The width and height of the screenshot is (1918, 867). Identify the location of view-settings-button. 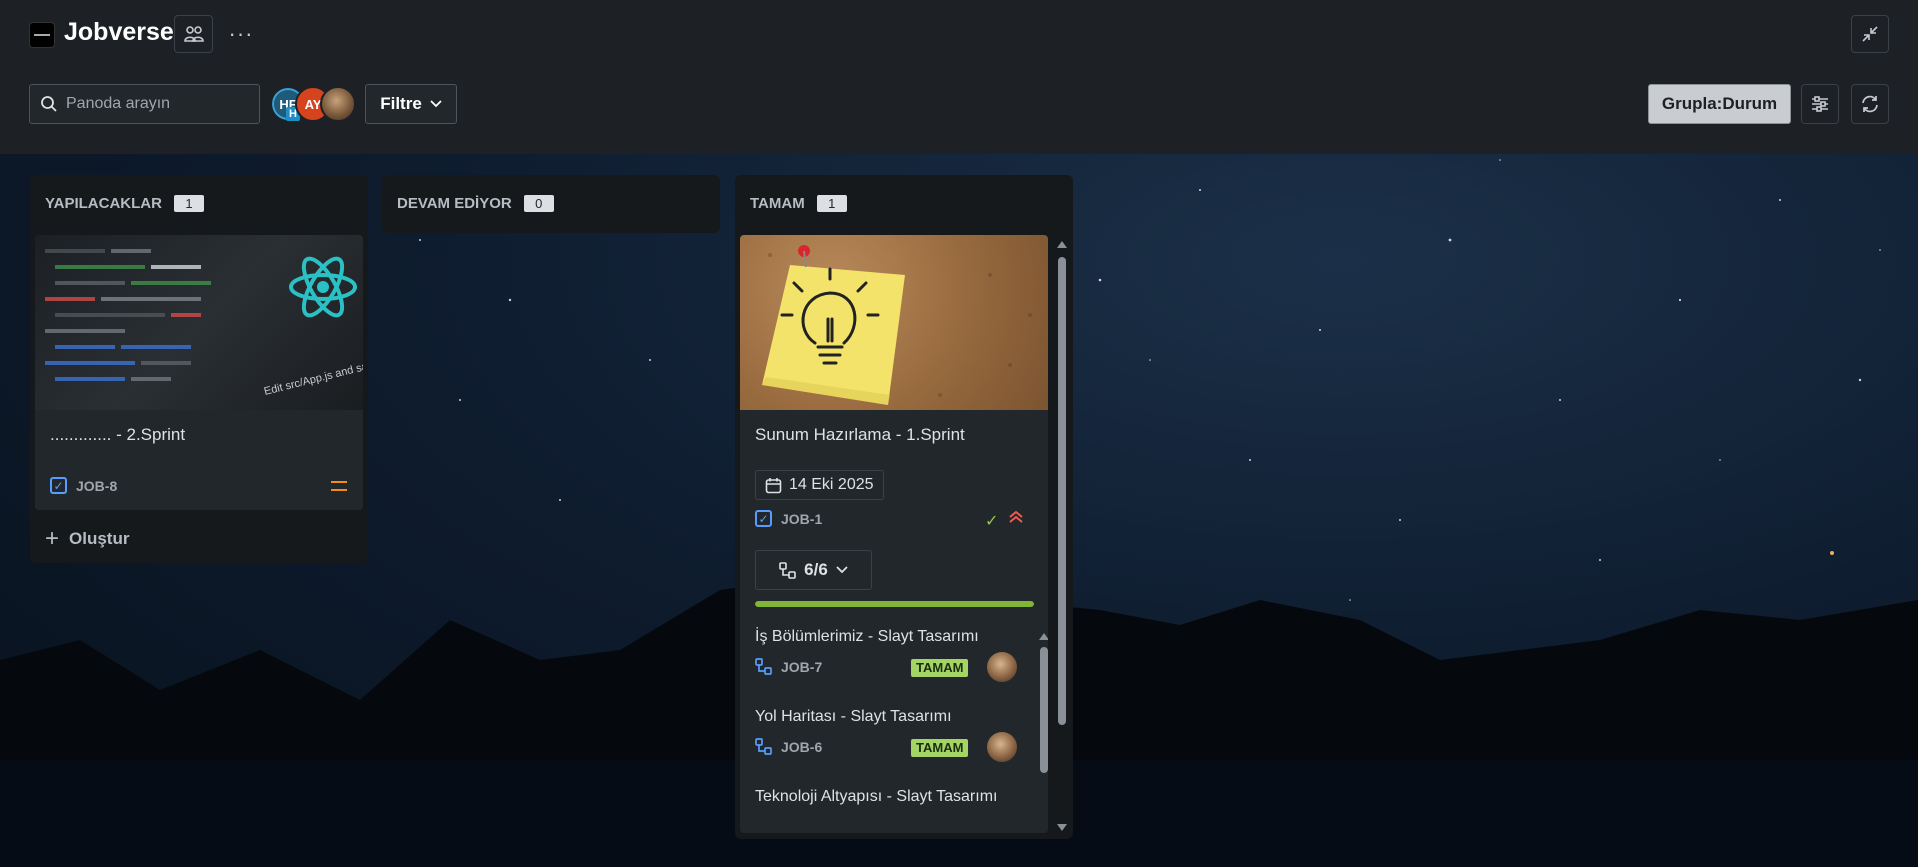
(1820, 104).